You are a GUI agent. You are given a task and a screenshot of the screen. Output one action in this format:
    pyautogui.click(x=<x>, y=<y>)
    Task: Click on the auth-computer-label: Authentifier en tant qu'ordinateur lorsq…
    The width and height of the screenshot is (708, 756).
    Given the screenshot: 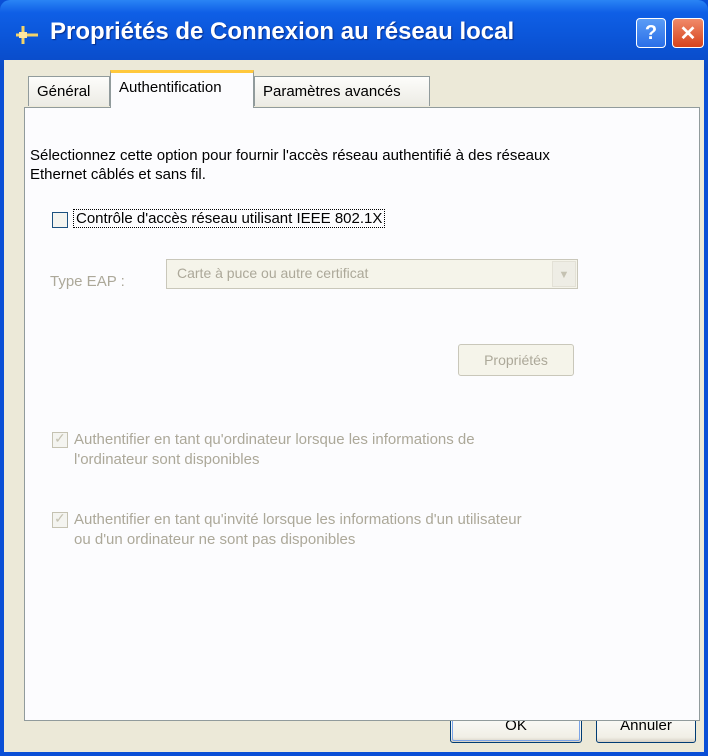 What is the action you would take?
    pyautogui.click(x=309, y=450)
    